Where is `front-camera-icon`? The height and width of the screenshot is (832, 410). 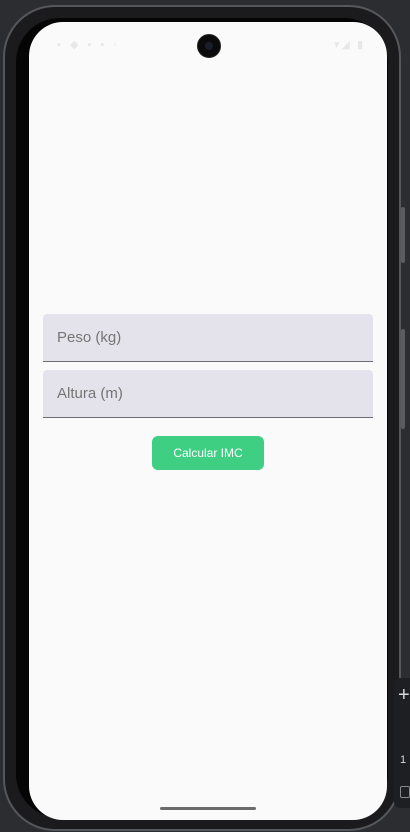
front-camera-icon is located at coordinates (209, 46).